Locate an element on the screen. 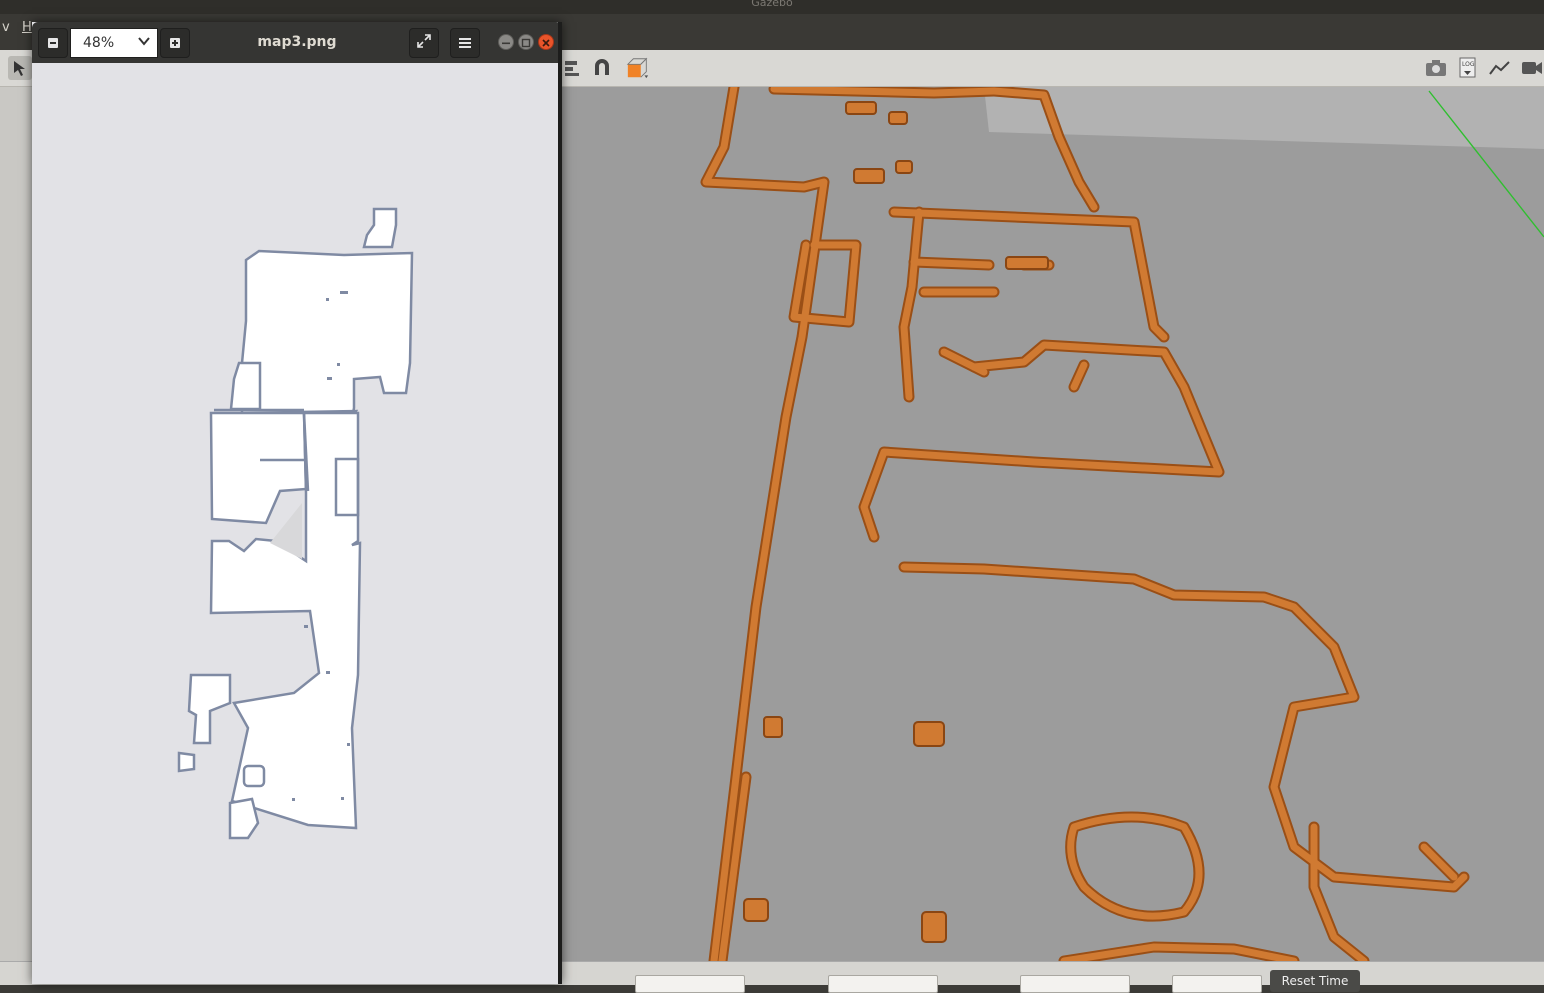 Image resolution: width=1544 pixels, height=993 pixels. sim-time-field is located at coordinates (690, 984).